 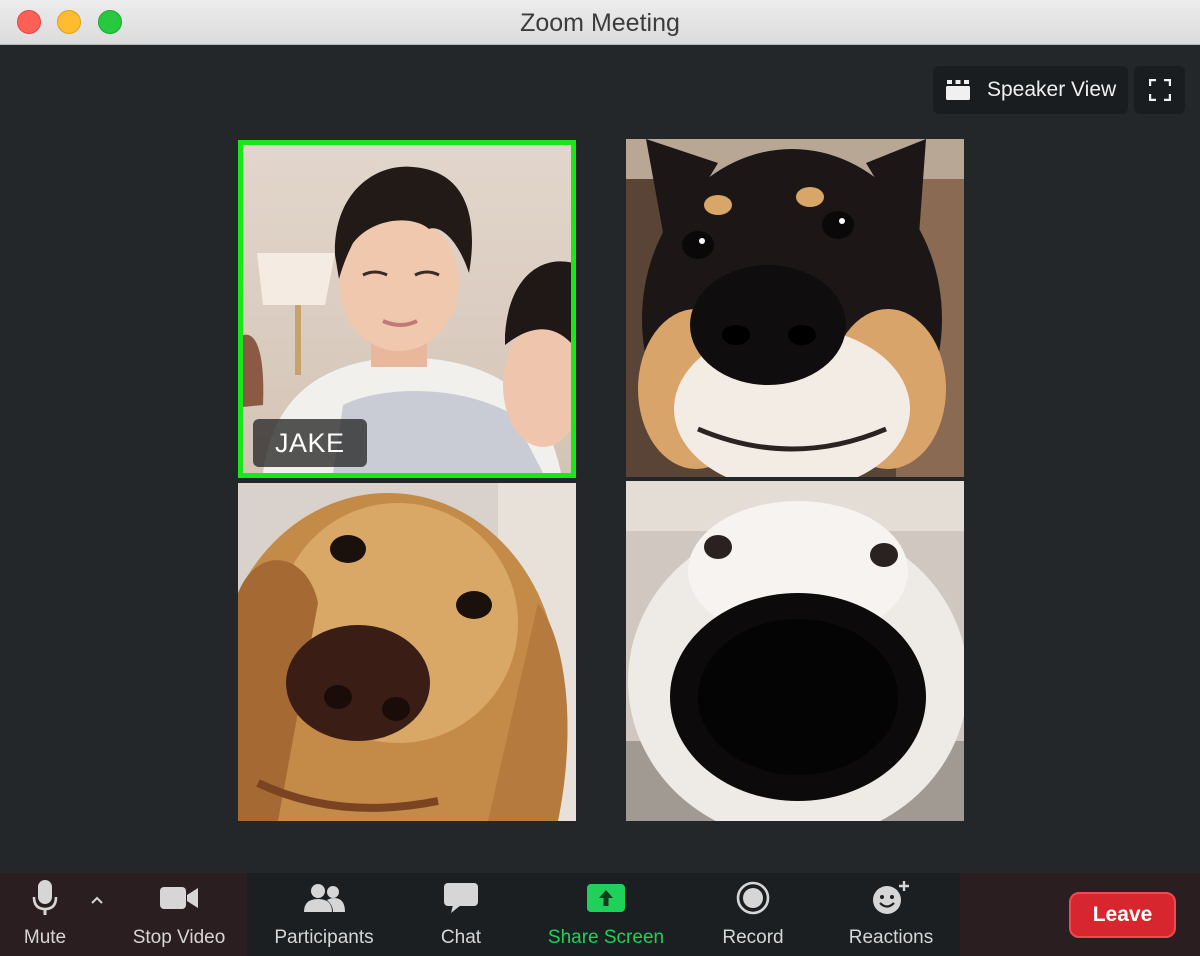 What do you see at coordinates (461, 898) in the screenshot?
I see `chat-bubble-icon` at bounding box center [461, 898].